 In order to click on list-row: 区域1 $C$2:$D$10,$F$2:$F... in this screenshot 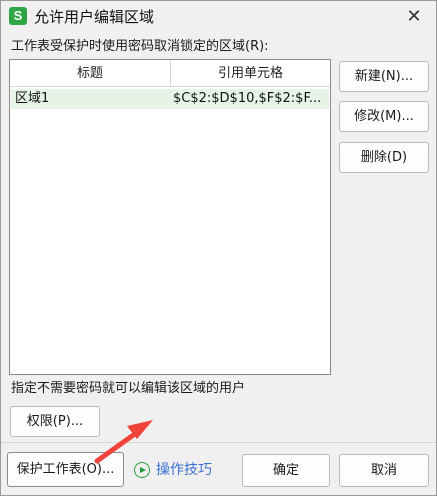, I will do `click(170, 99)`.